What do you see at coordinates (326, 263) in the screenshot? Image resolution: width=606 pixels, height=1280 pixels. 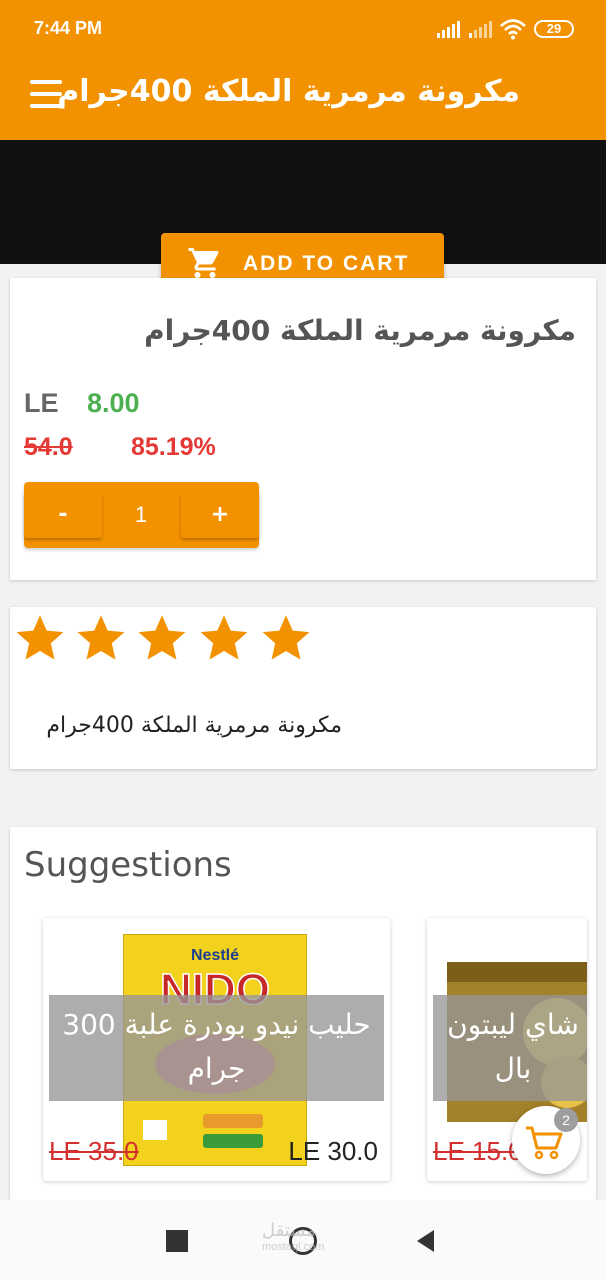 I see `add-to-cart-label: ADD TO CART` at bounding box center [326, 263].